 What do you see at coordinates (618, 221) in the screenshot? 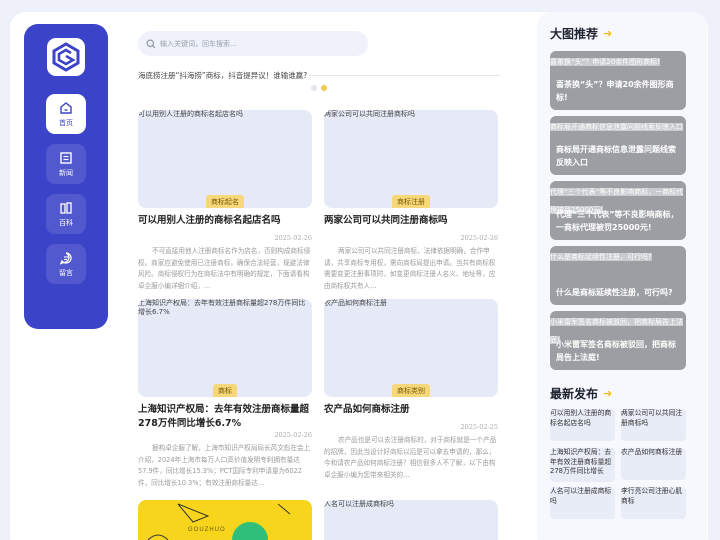
I see `featured-caption: 代理“三个代表”等不良影响商标，一商标代理被罚25000元!` at bounding box center [618, 221].